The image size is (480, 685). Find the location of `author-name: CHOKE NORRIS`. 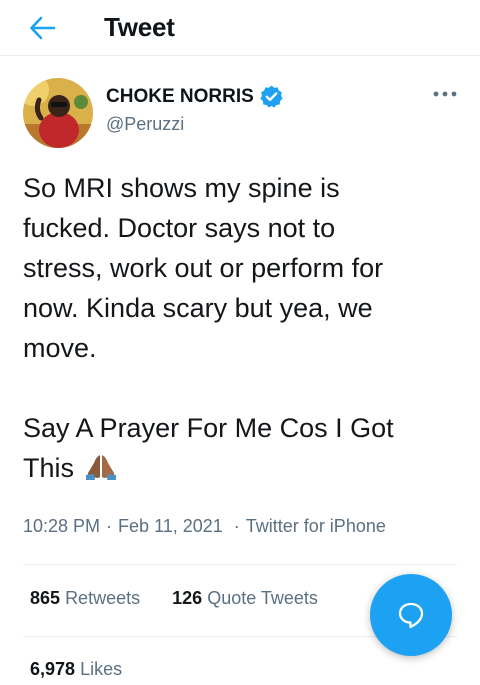

author-name: CHOKE NORRIS is located at coordinates (180, 97).